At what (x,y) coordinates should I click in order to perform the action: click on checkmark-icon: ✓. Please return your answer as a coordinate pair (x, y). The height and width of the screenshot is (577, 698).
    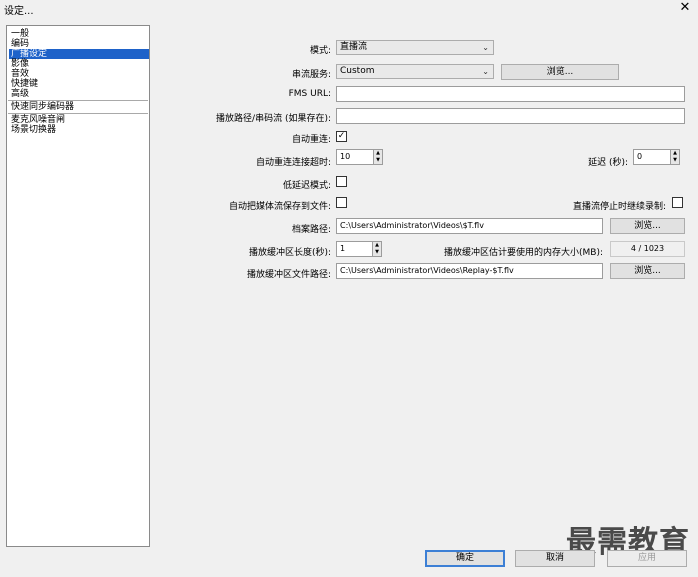
    Looking at the image, I should click on (341, 136).